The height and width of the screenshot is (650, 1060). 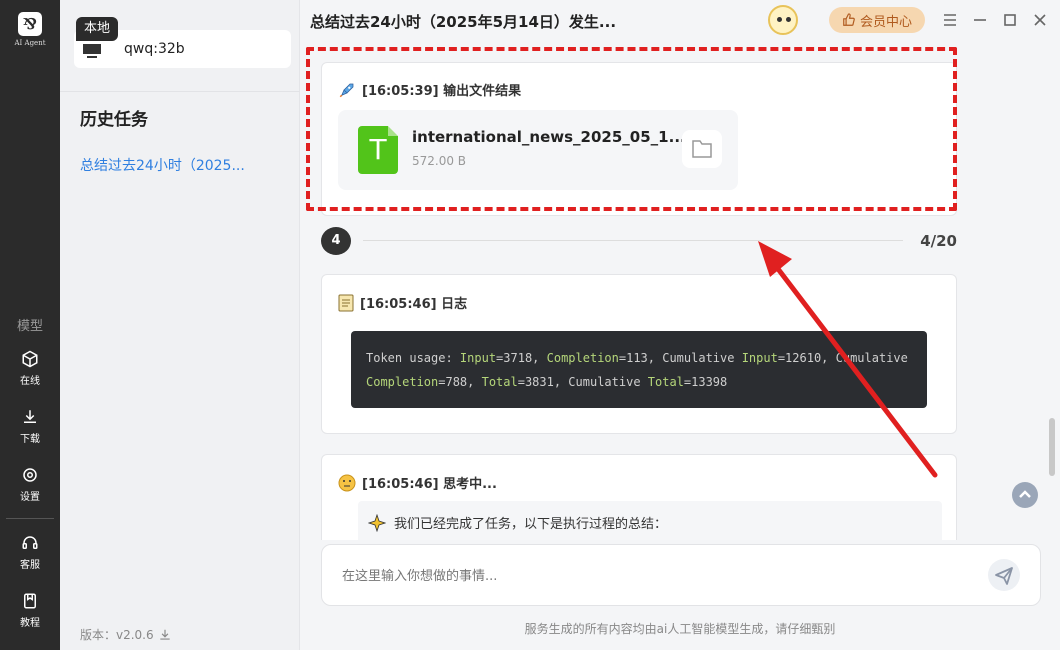 What do you see at coordinates (30, 43) in the screenshot?
I see `logo-text: AI Agent` at bounding box center [30, 43].